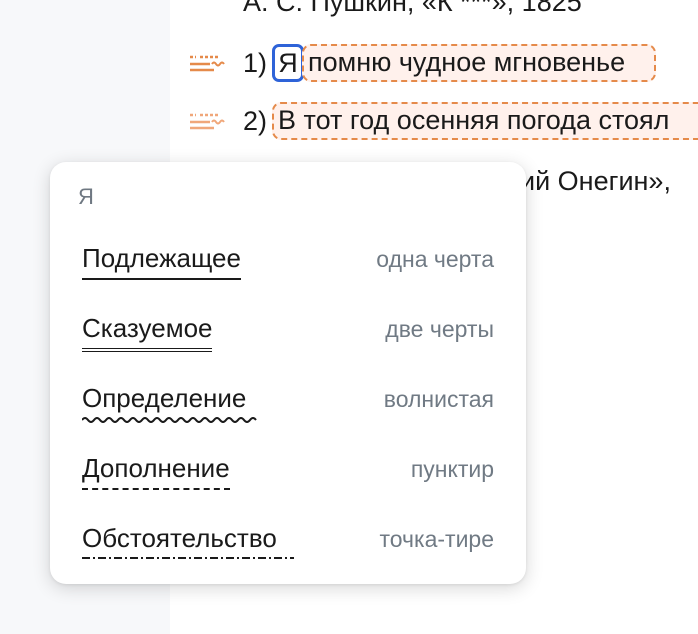 This screenshot has width=698, height=634. What do you see at coordinates (452, 469) in the screenshot?
I see `option-hint: пунктир` at bounding box center [452, 469].